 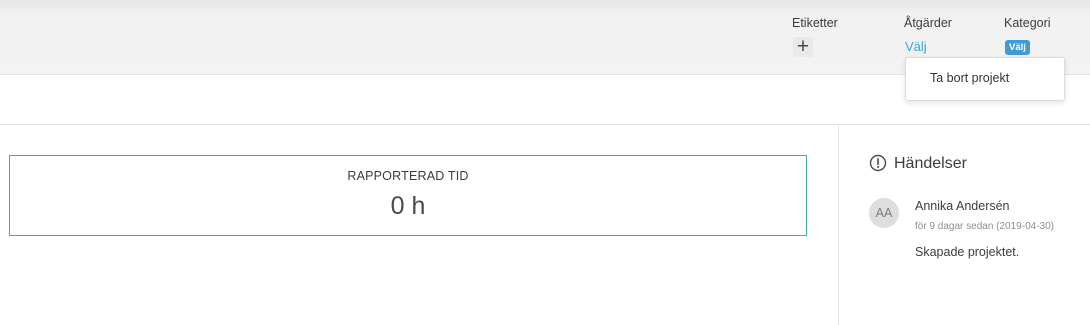 What do you see at coordinates (1017, 47) in the screenshot?
I see `category-select-badge: Välj` at bounding box center [1017, 47].